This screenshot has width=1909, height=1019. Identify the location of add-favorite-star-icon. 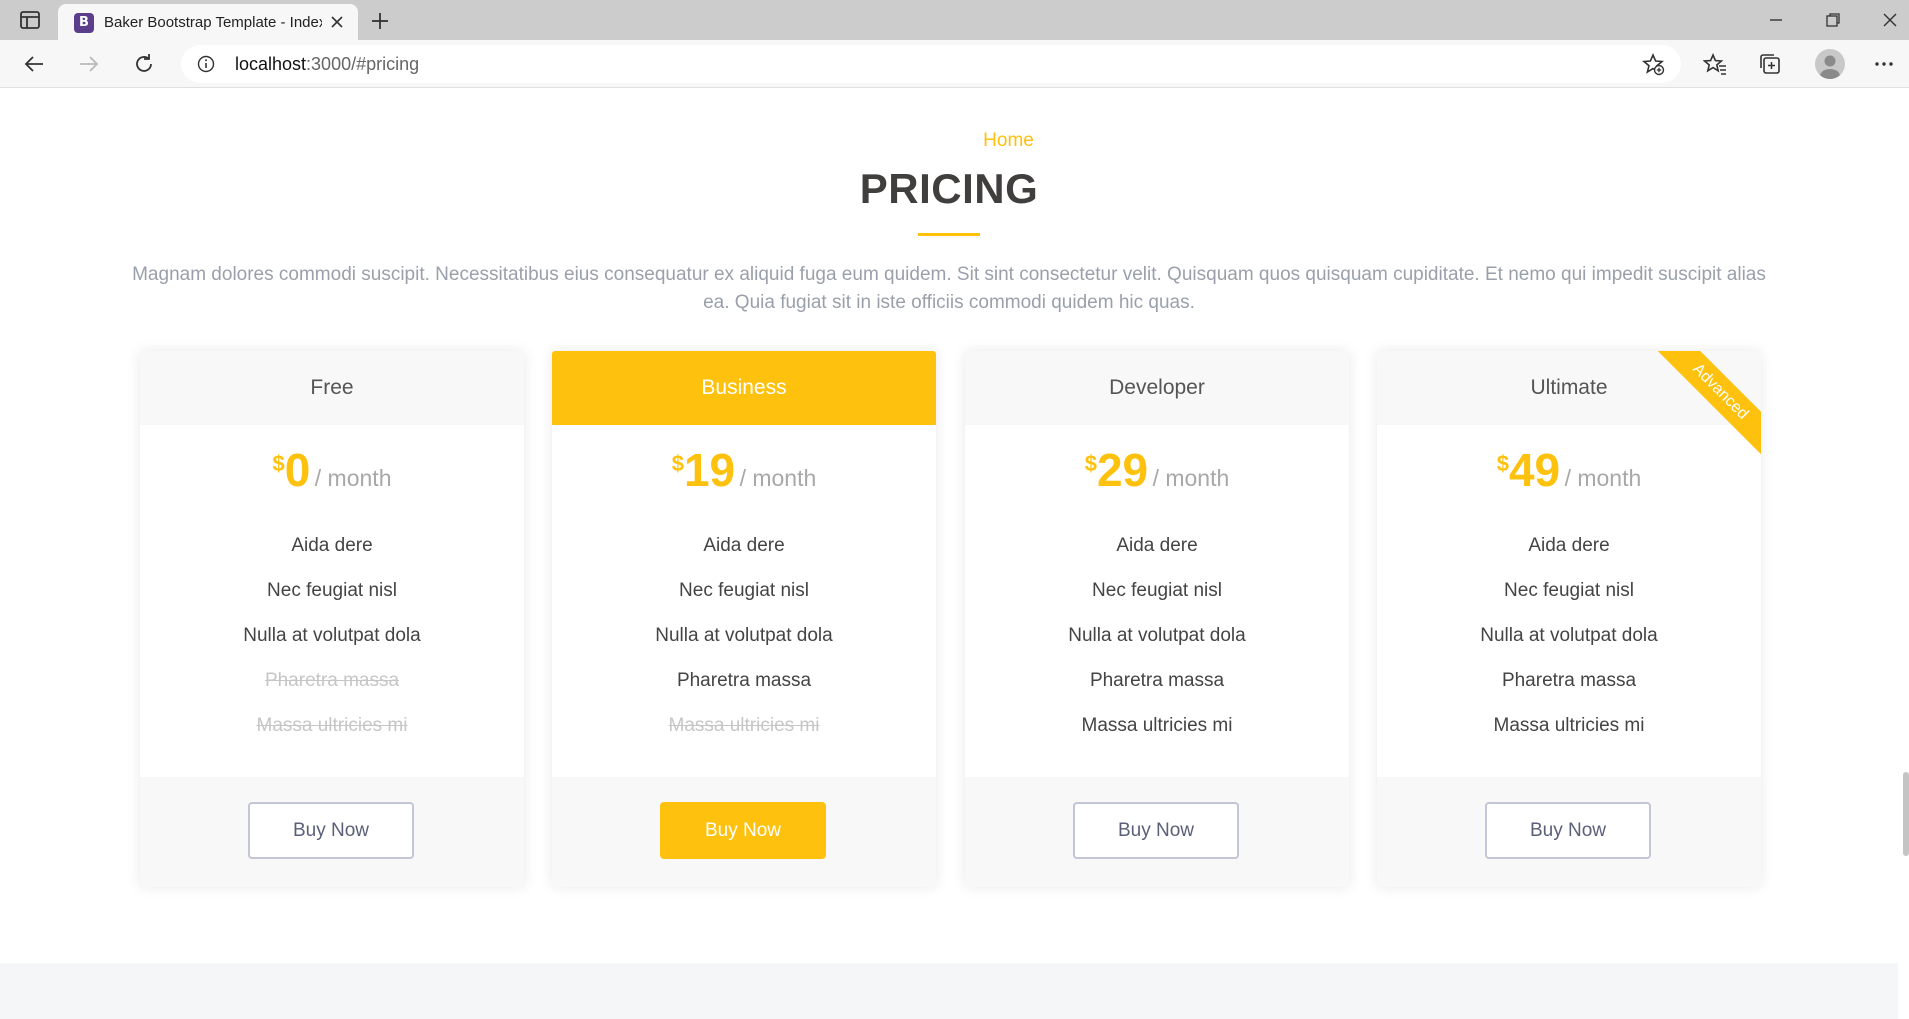
(1653, 64).